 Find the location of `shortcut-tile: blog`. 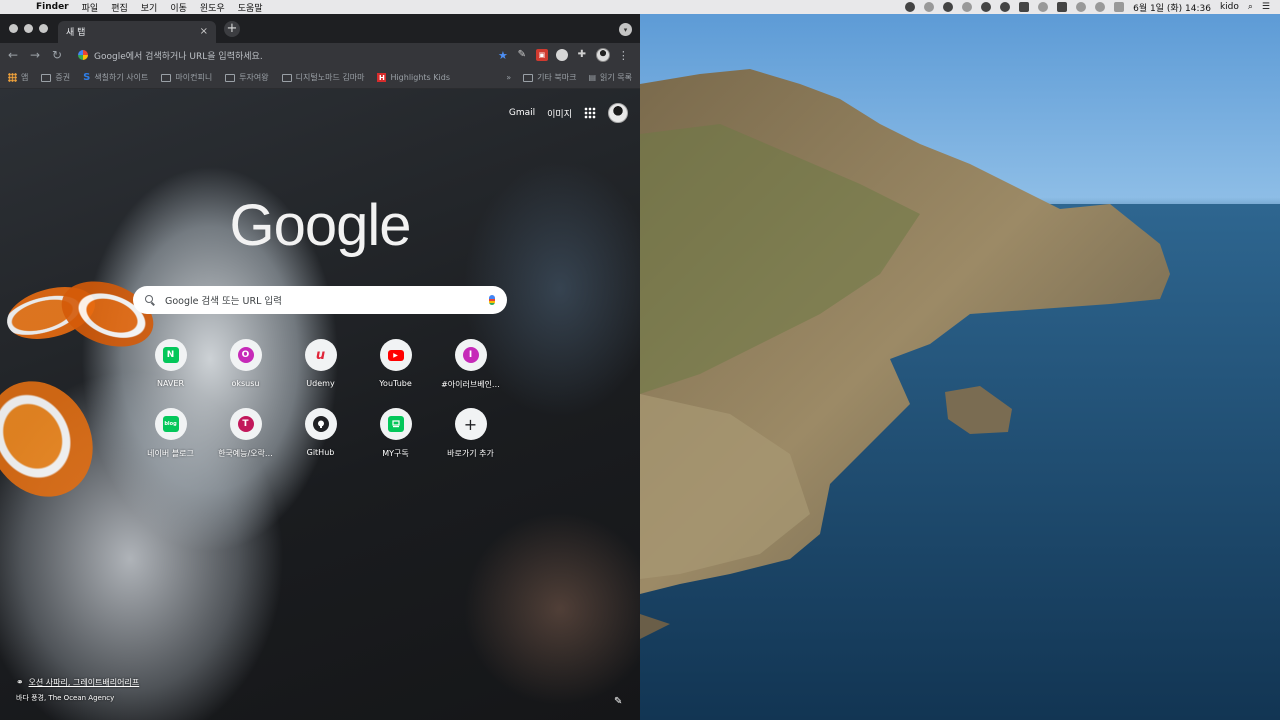

shortcut-tile: blog is located at coordinates (170, 424).